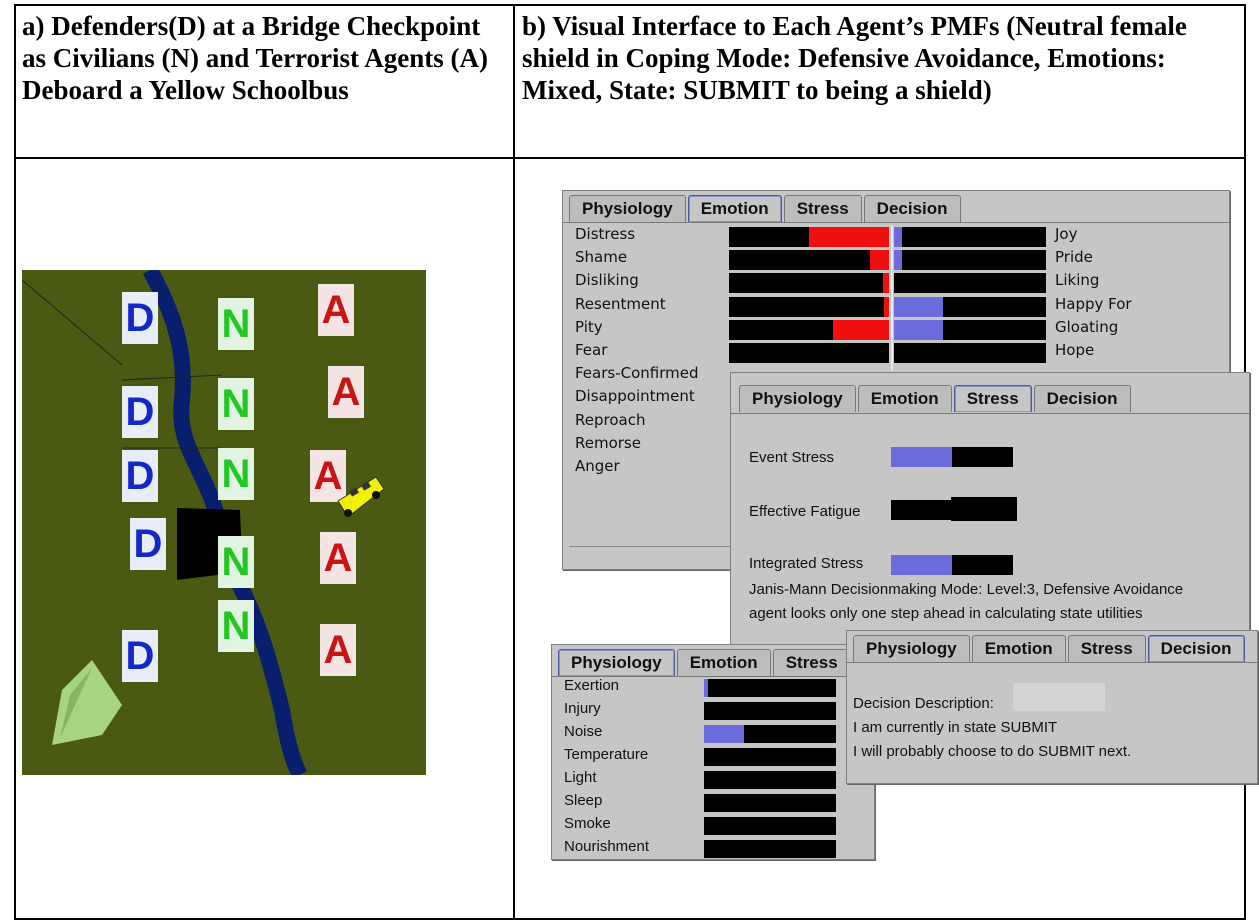 Image resolution: width=1259 pixels, height=924 pixels. What do you see at coordinates (892, 298) in the screenshot?
I see `bar-center-divider` at bounding box center [892, 298].